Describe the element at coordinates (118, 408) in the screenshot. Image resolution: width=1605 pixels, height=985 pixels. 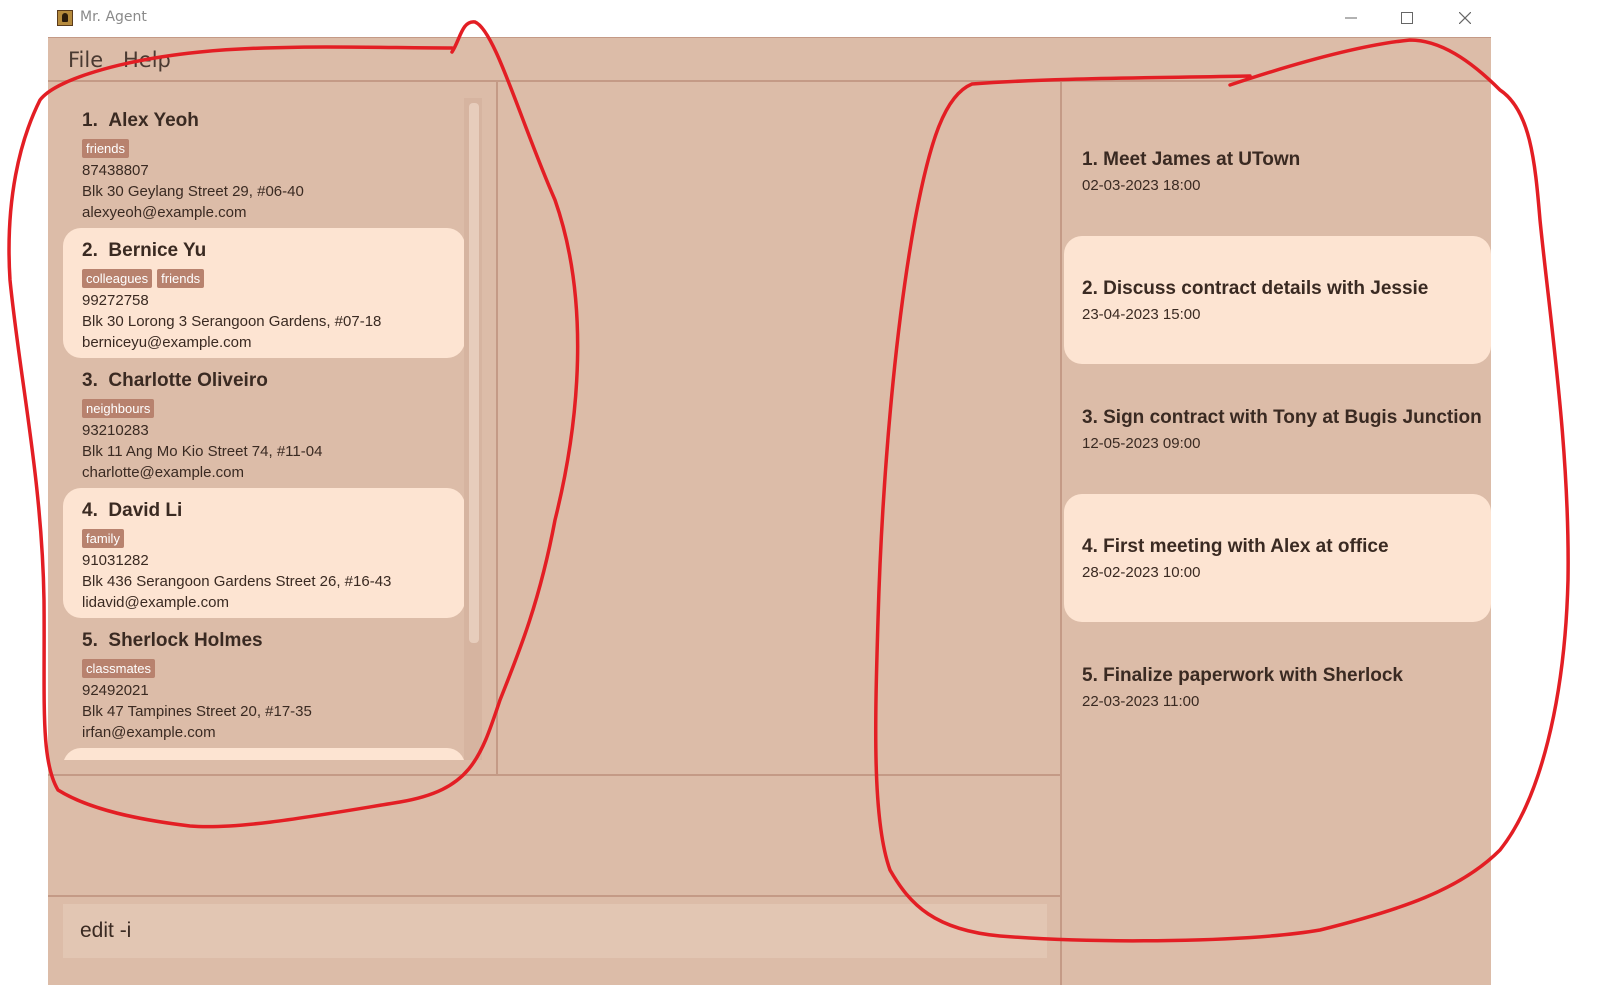
I see `tag-badge: neighbours` at that location.